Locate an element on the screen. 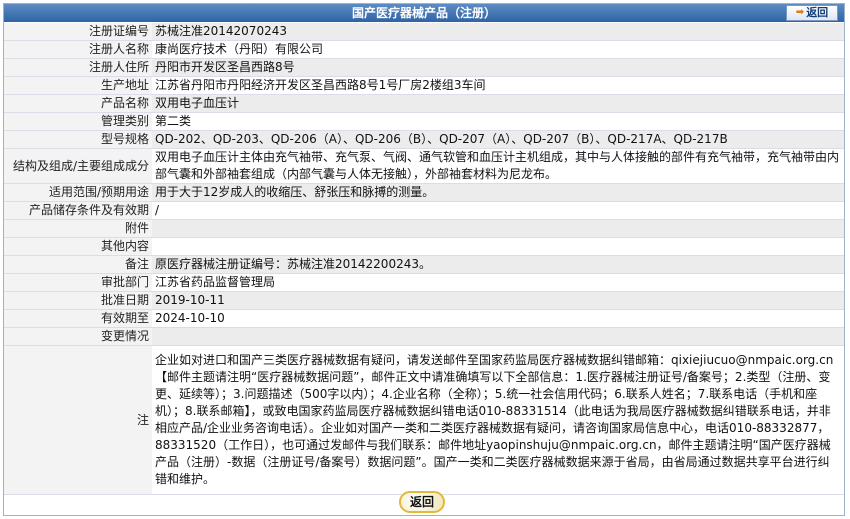  table-row: 变更情况 is located at coordinates (424, 336).